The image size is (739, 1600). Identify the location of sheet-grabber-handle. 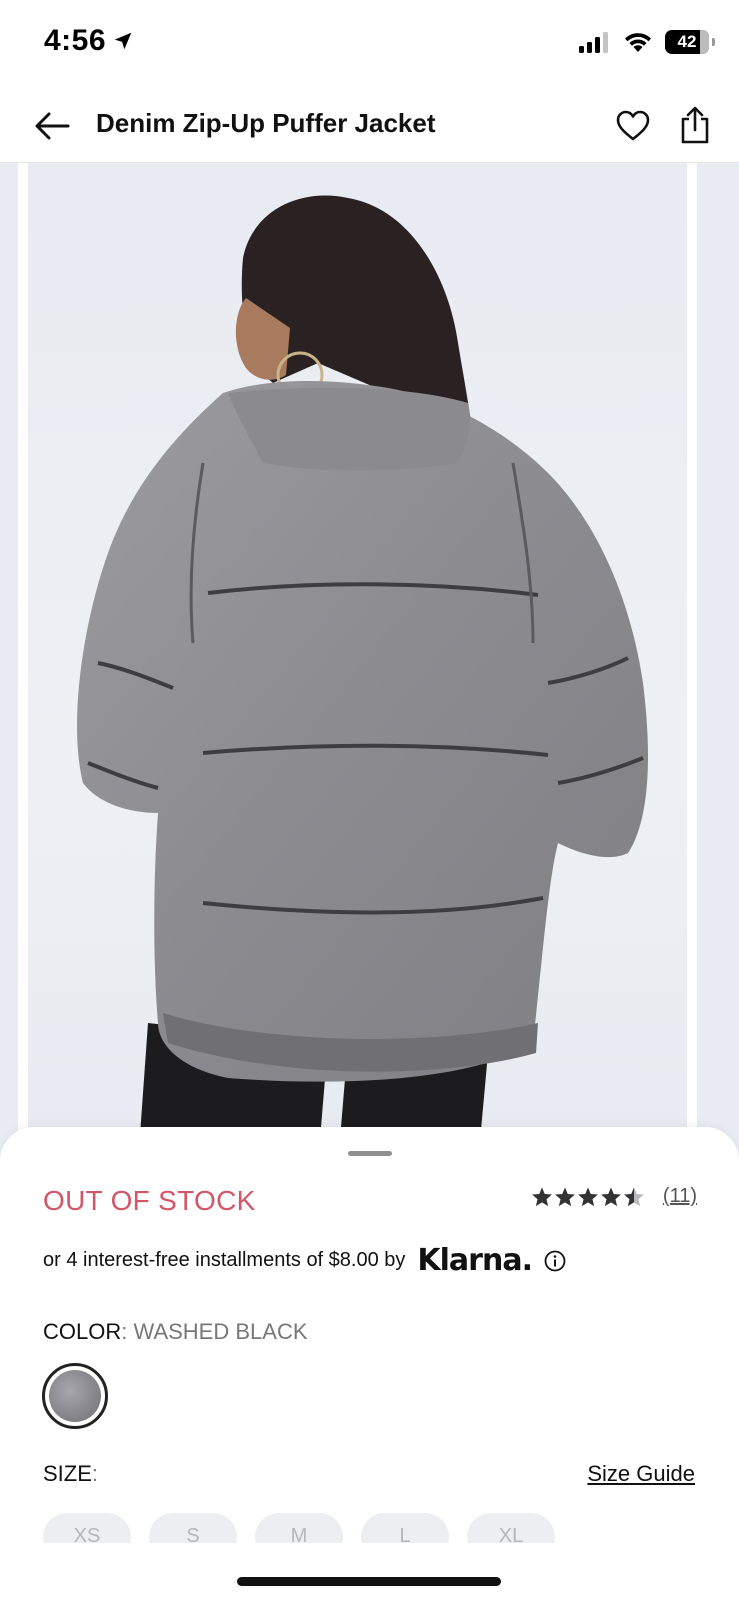
(370, 1153).